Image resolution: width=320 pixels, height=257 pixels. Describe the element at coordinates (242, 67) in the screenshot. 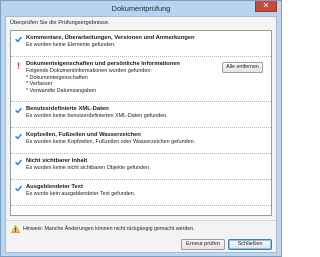

I see `remove-all-button: Alle entfernen` at that location.